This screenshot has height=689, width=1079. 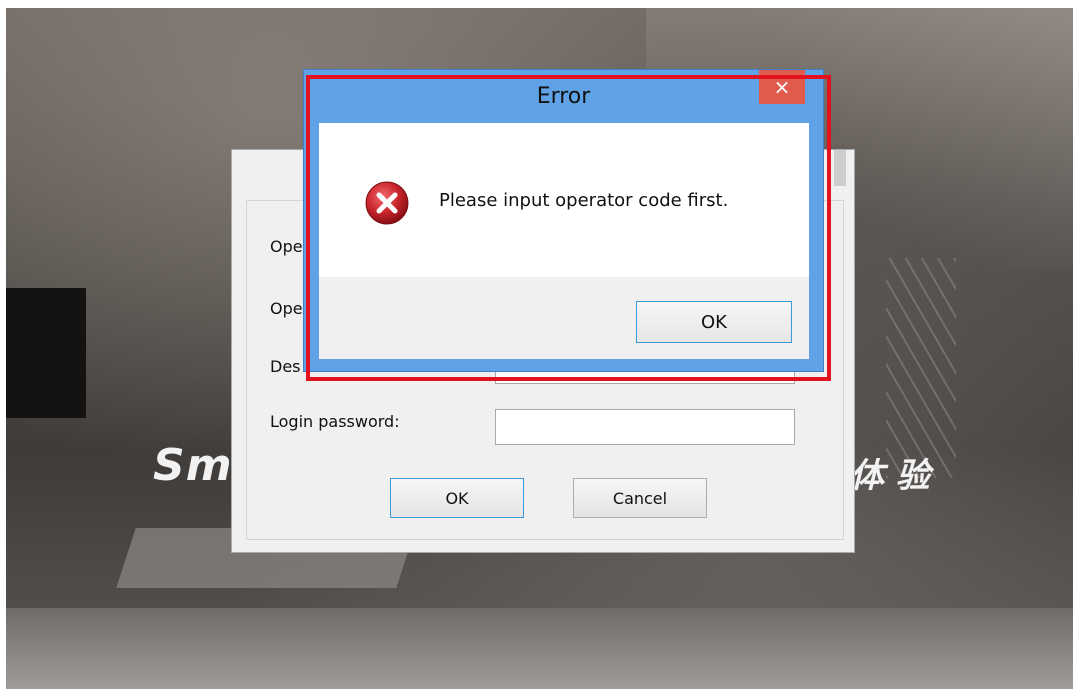 I want to click on login-password-input, so click(x=645, y=427).